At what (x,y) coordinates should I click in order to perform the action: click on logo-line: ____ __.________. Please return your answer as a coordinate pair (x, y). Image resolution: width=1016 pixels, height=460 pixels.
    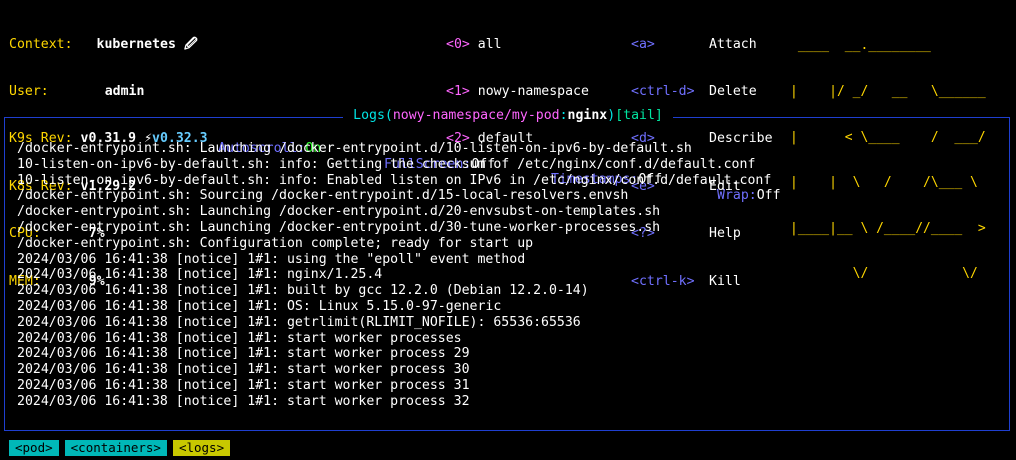
    Looking at the image, I should click on (860, 46).